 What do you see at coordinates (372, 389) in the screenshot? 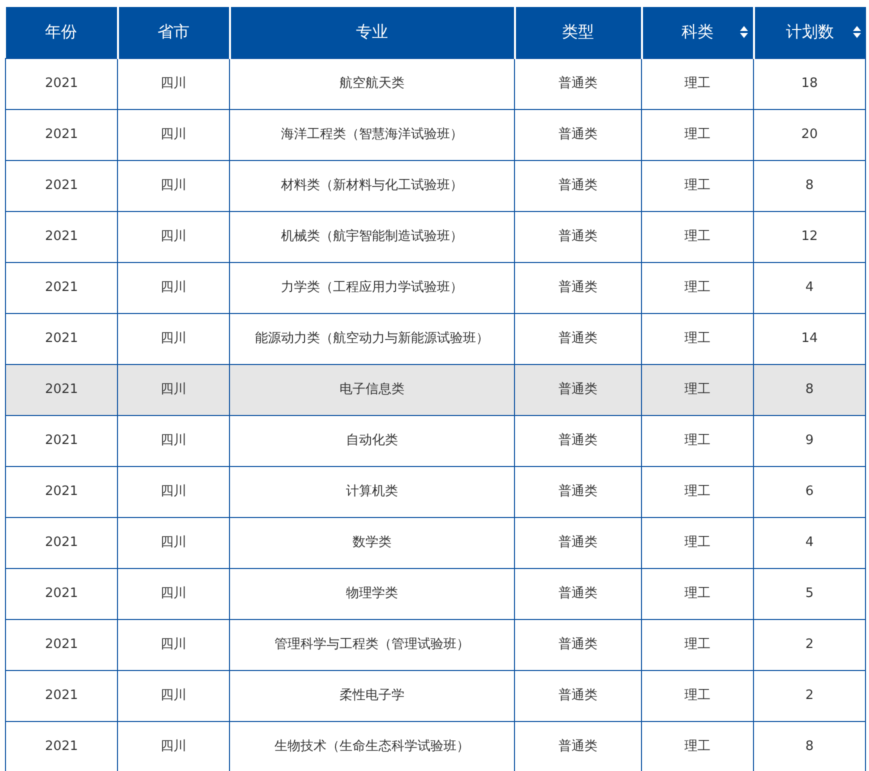
I see `table-cell: 电子信息类` at bounding box center [372, 389].